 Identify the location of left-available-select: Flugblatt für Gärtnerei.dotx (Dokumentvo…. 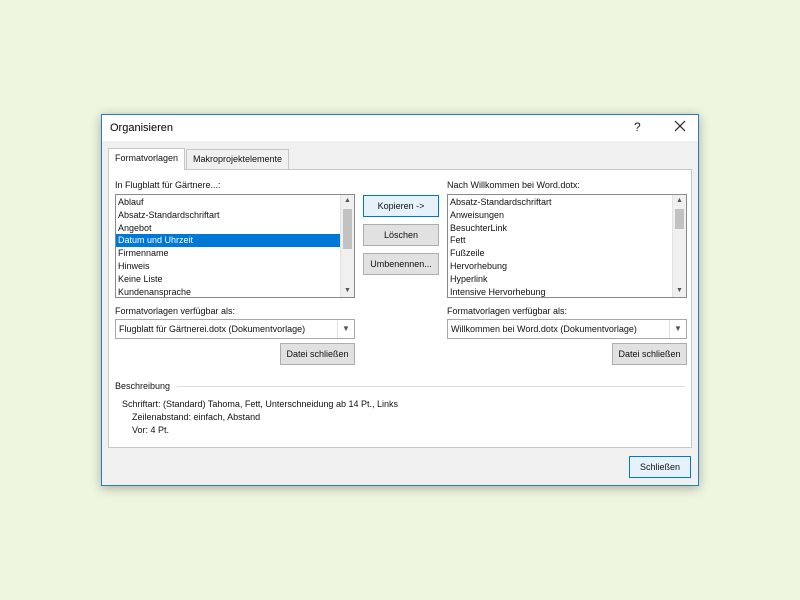
(235, 329).